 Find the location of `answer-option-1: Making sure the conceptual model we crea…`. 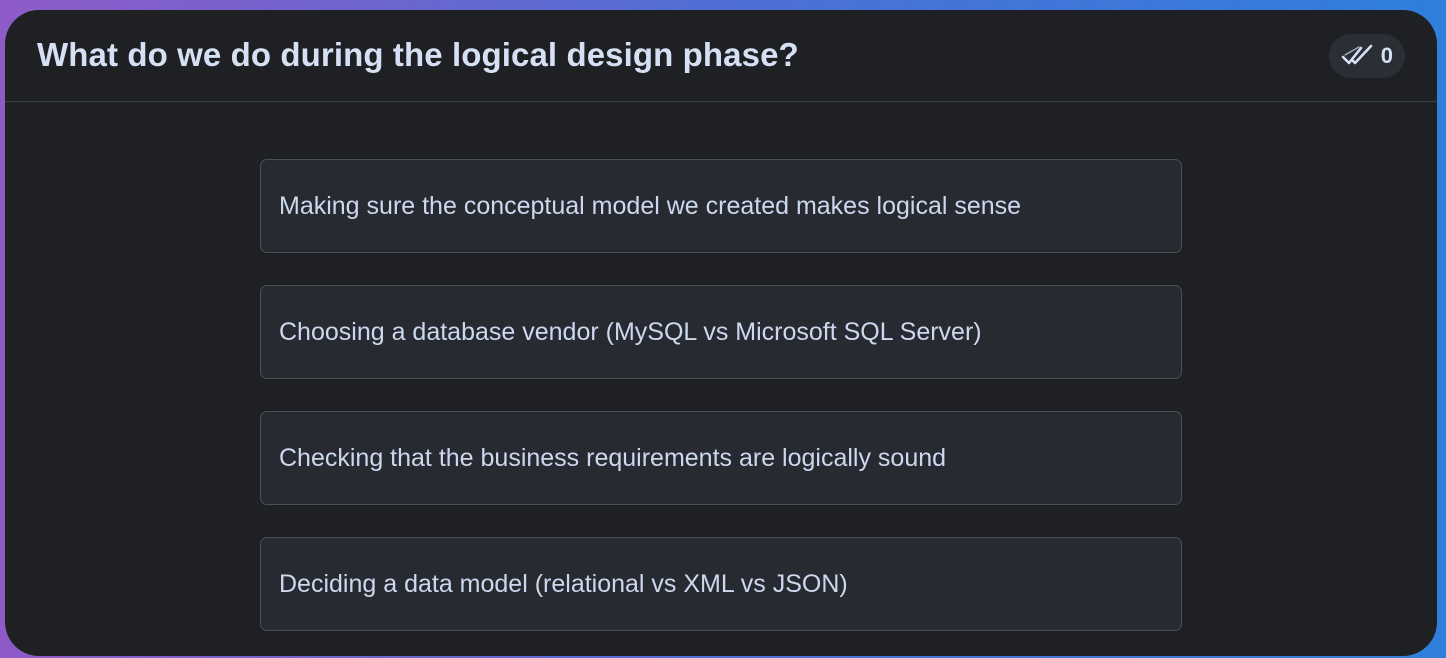

answer-option-1: Making sure the conceptual model we crea… is located at coordinates (721, 206).